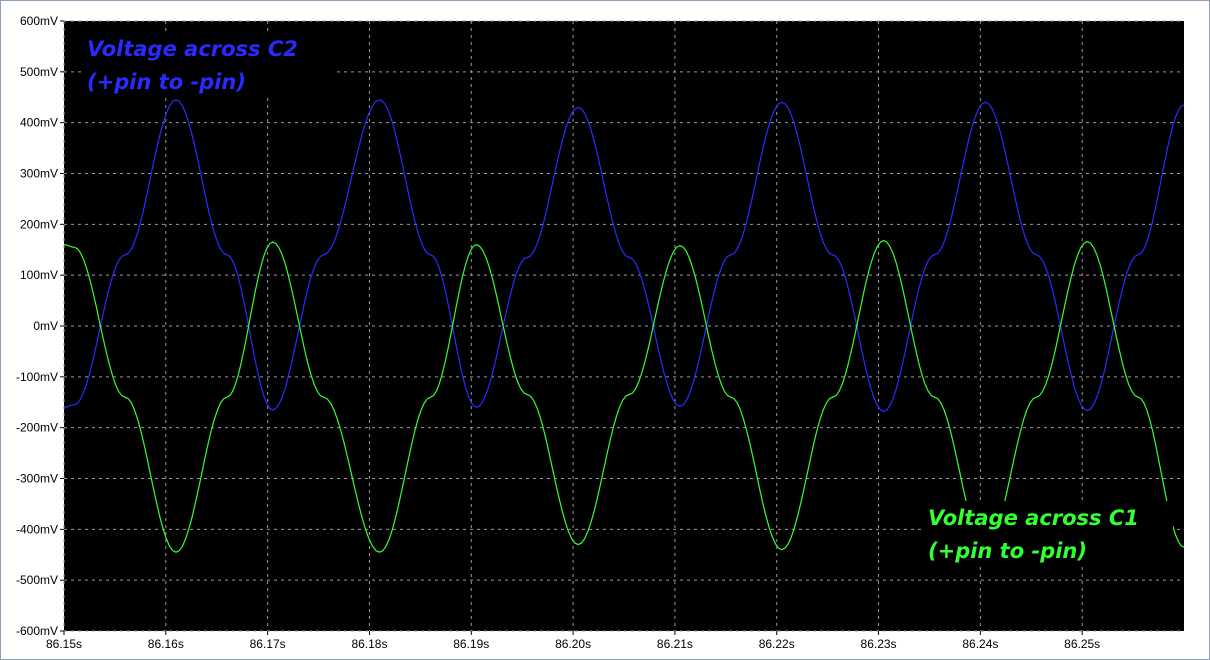  I want to click on x-tick-label: 86.16s, so click(166, 644).